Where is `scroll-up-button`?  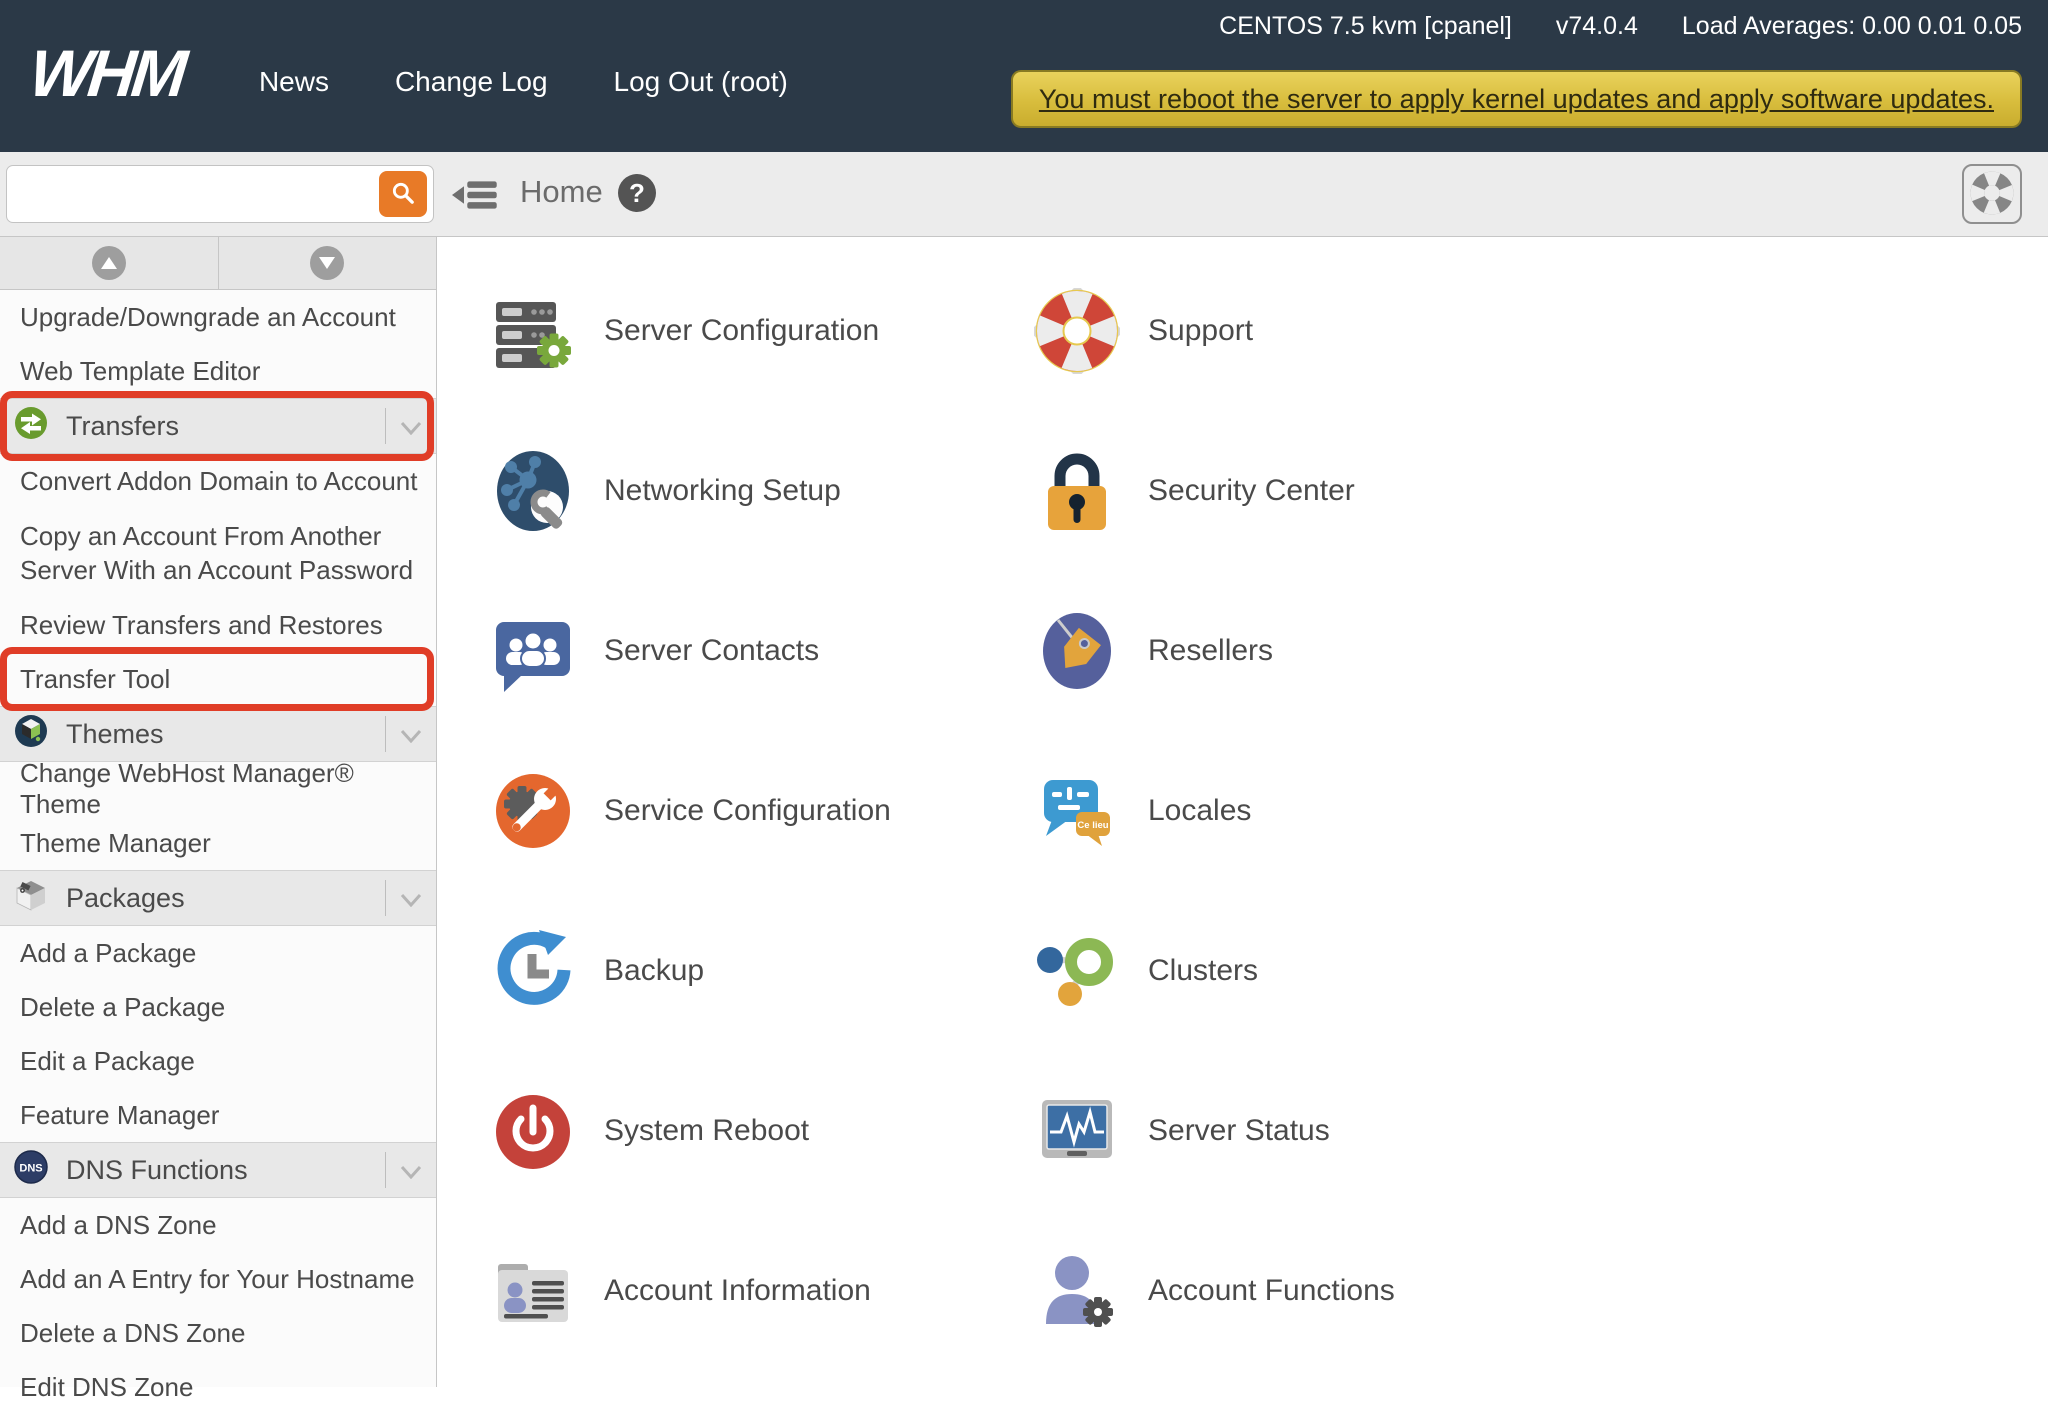 scroll-up-button is located at coordinates (109, 263).